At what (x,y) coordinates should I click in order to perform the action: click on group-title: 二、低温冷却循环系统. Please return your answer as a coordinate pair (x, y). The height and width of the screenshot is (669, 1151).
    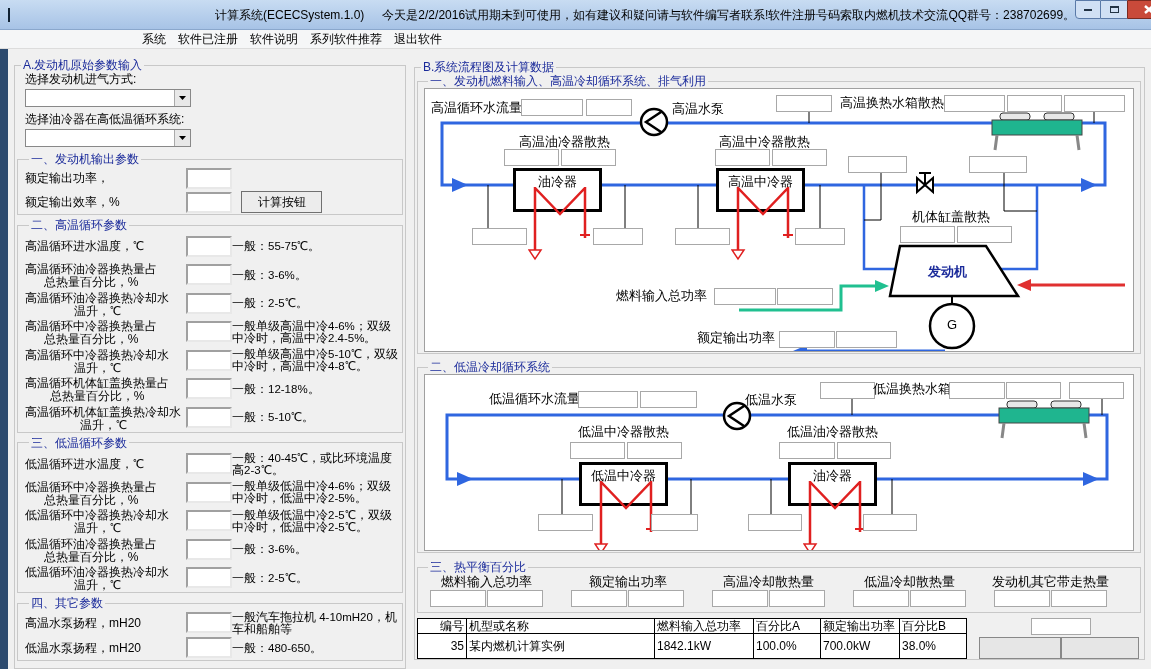
    Looking at the image, I should click on (490, 367).